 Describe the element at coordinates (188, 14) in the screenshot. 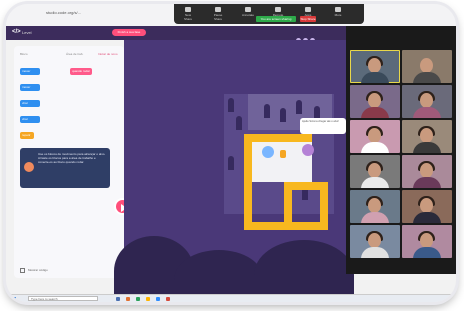

I see `zoom-tool-new-share: New Share` at that location.